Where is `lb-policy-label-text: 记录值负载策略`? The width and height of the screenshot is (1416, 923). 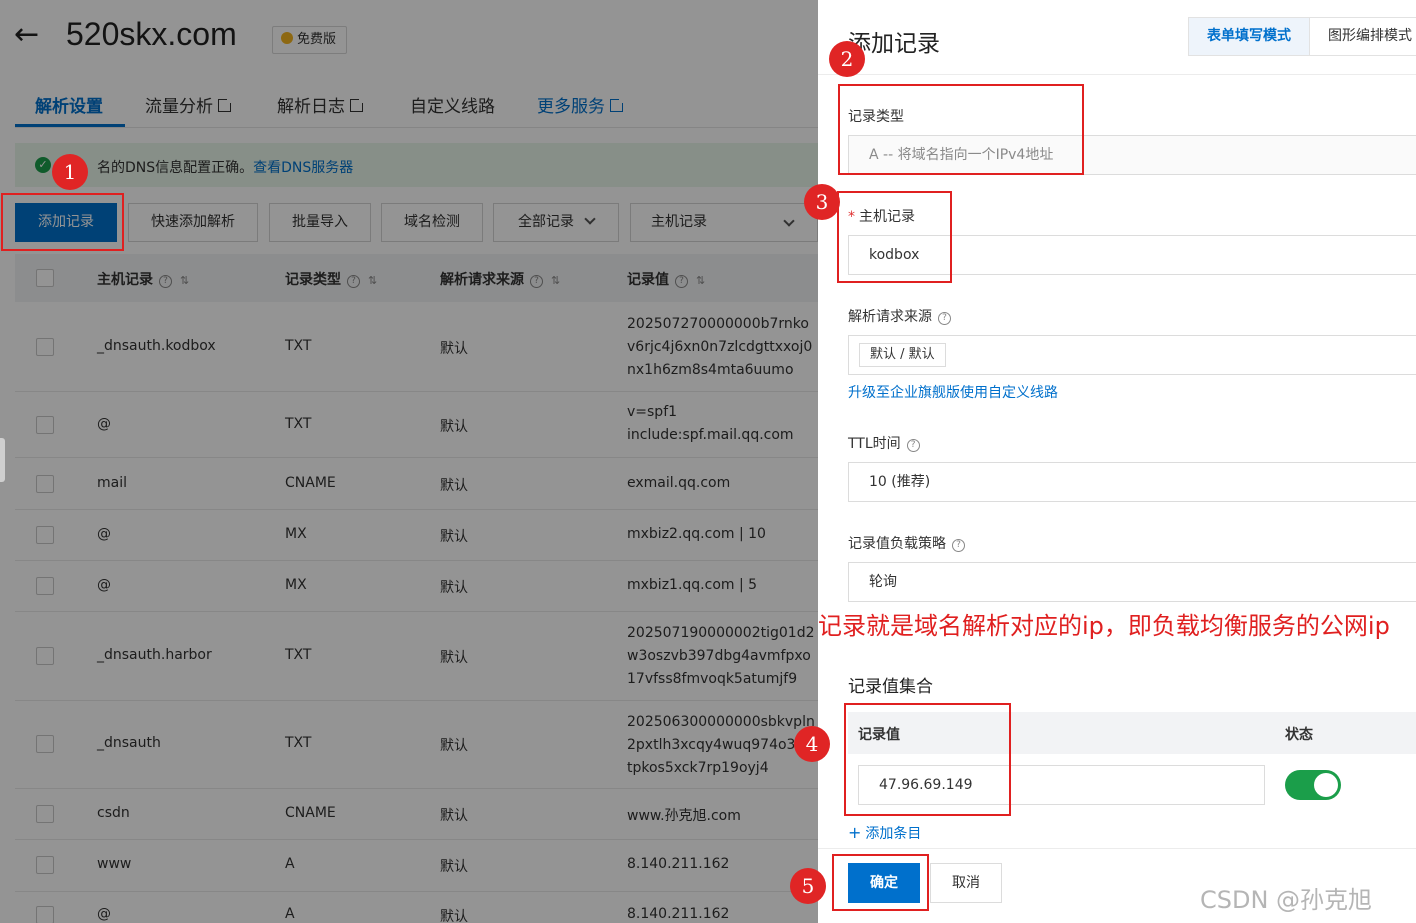 lb-policy-label-text: 记录值负载策略 is located at coordinates (897, 544).